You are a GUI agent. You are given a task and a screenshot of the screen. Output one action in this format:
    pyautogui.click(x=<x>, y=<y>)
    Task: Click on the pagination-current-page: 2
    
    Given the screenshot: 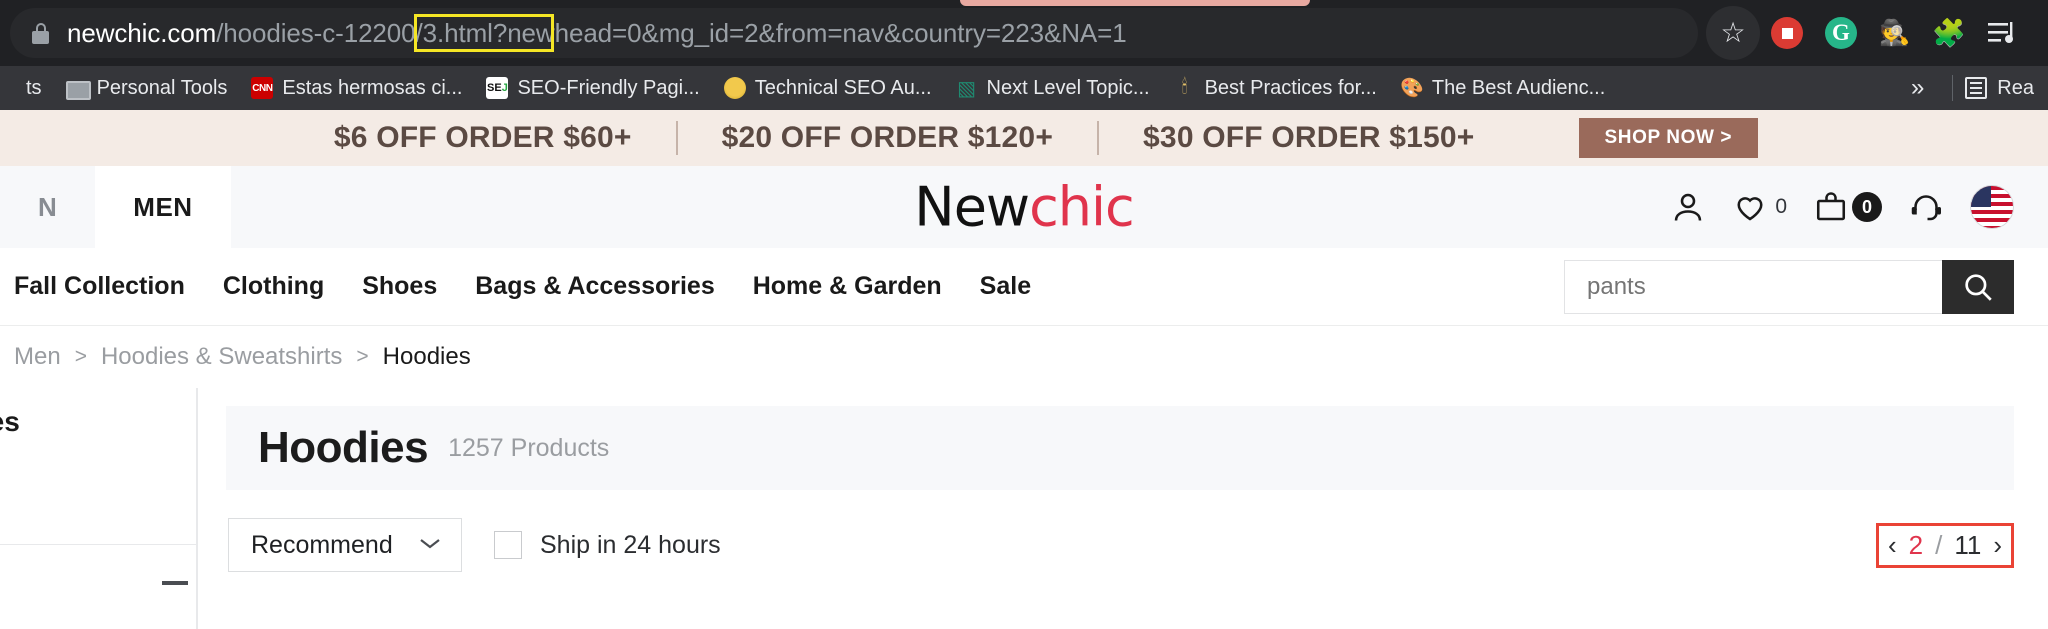 What is the action you would take?
    pyautogui.click(x=1916, y=544)
    